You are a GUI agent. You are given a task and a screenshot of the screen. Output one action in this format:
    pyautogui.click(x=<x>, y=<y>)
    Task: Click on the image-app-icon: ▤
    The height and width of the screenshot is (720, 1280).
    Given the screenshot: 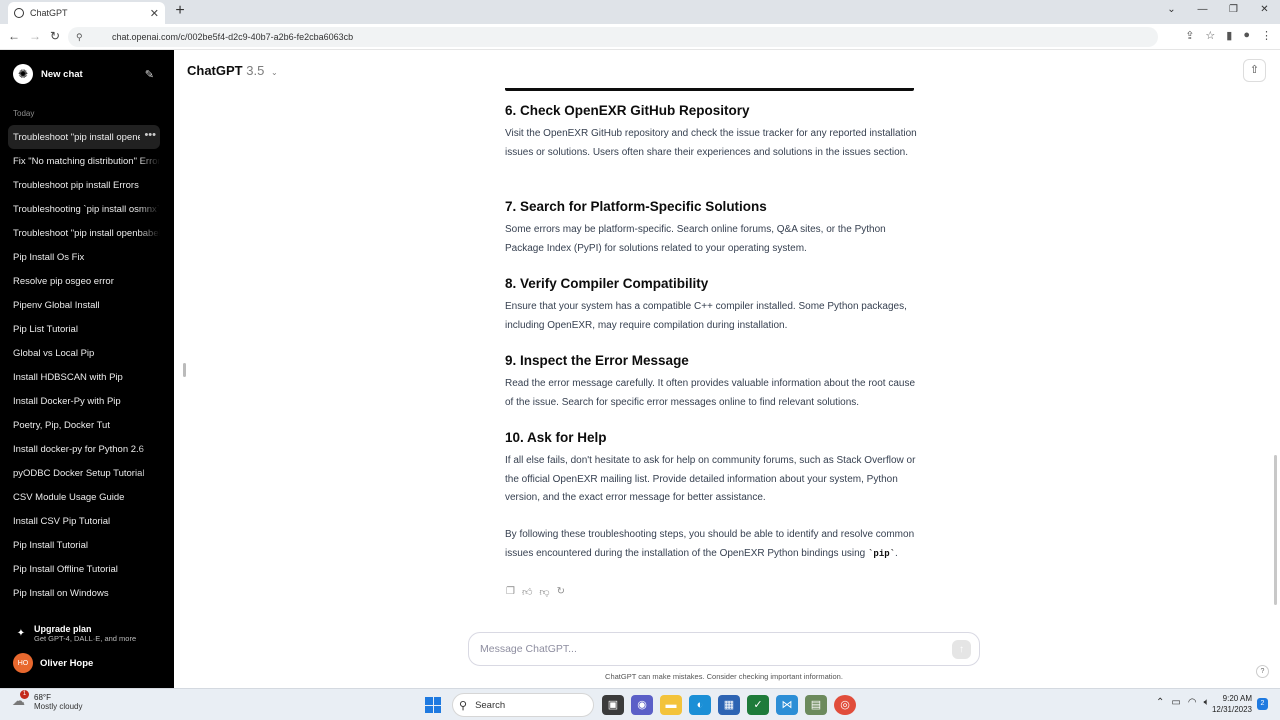 What is the action you would take?
    pyautogui.click(x=816, y=705)
    